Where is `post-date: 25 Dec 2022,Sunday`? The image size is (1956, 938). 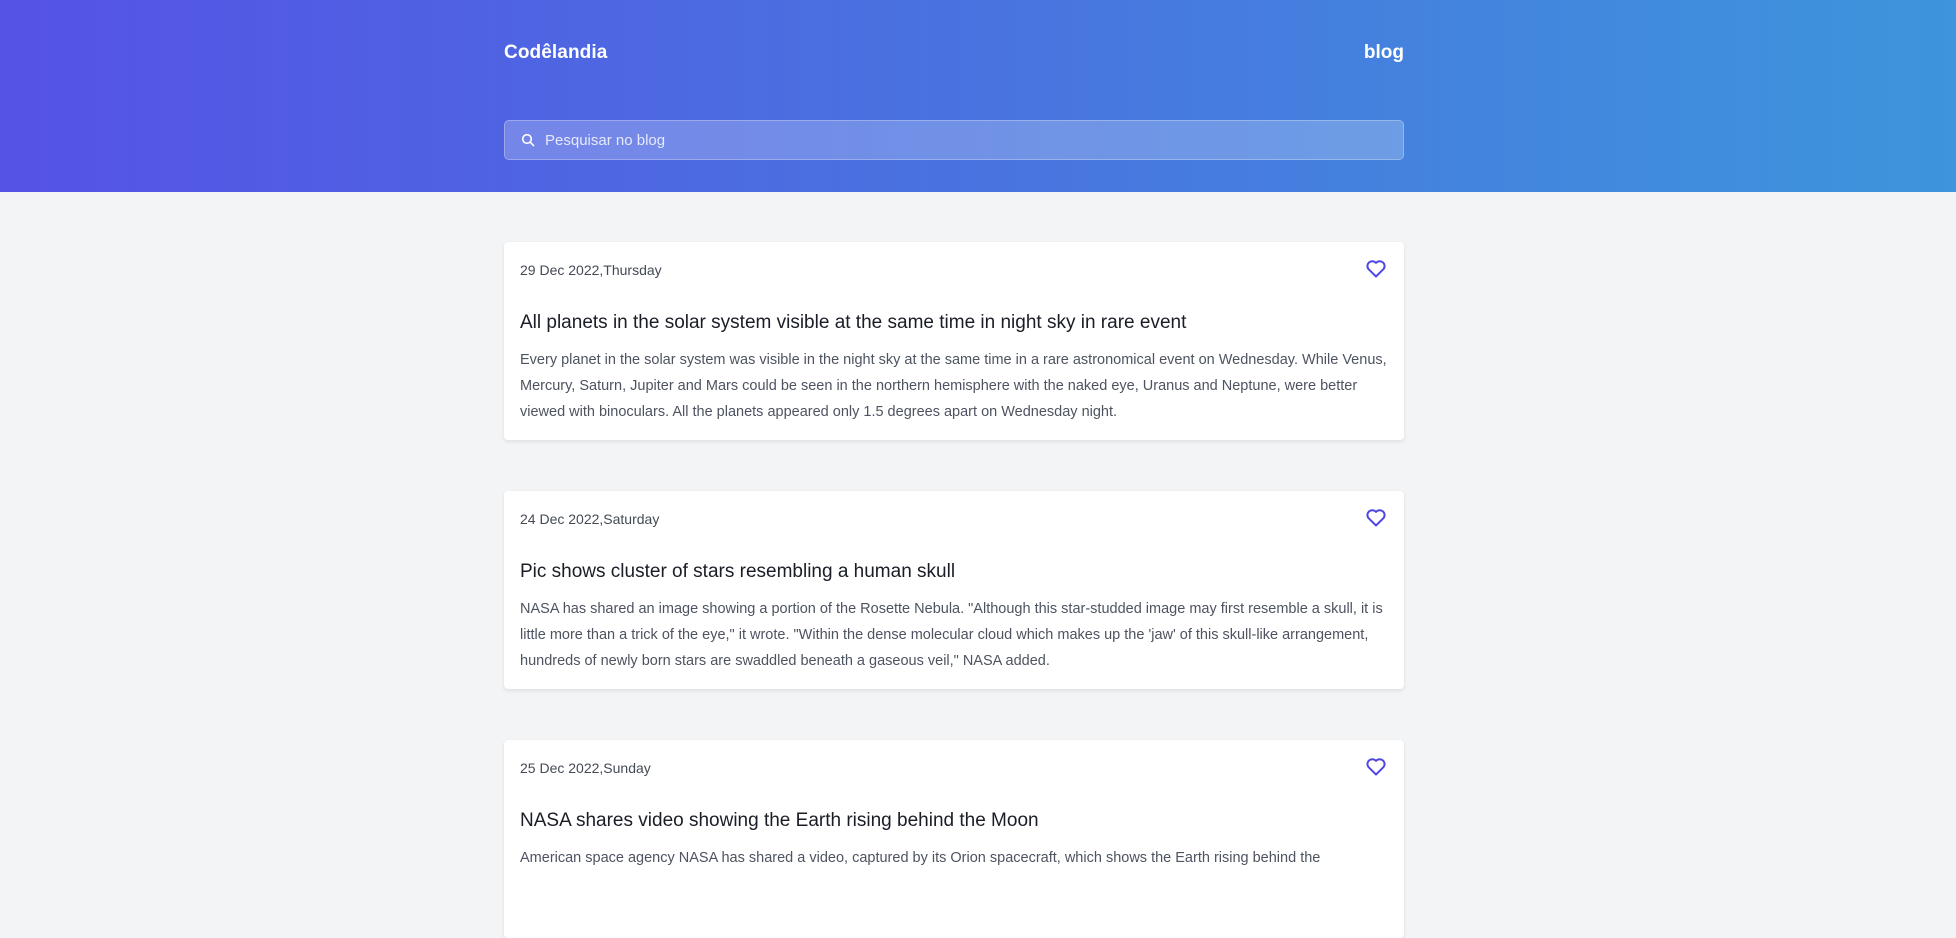 post-date: 25 Dec 2022,Sunday is located at coordinates (585, 768).